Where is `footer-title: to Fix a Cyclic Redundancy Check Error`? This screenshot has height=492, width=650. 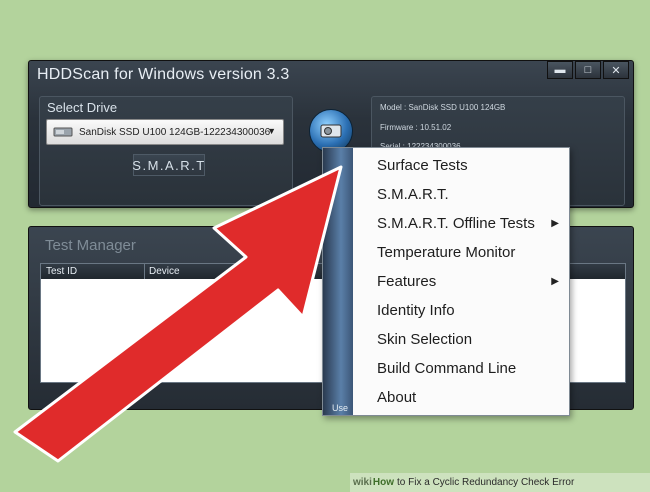 footer-title: to Fix a Cyclic Redundancy Check Error is located at coordinates (486, 482).